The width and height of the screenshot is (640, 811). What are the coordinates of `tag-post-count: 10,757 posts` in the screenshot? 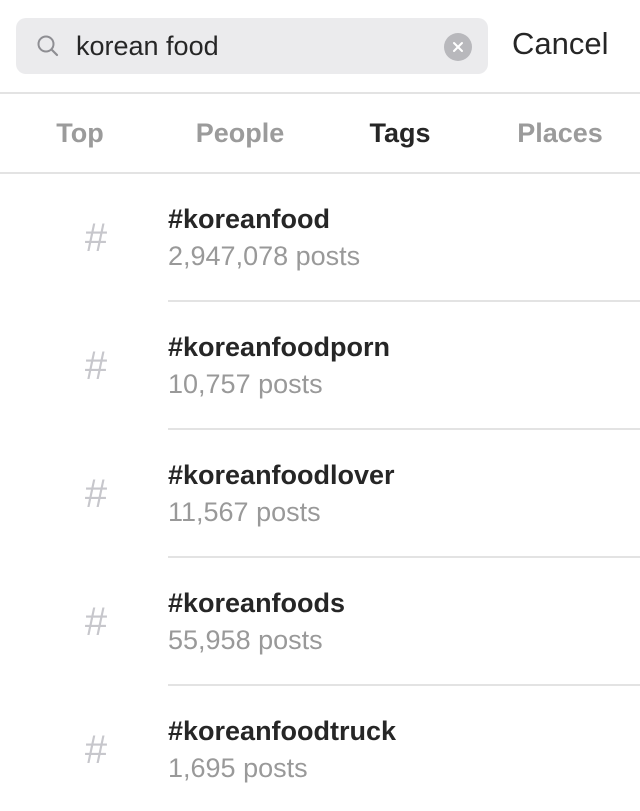 It's located at (245, 384).